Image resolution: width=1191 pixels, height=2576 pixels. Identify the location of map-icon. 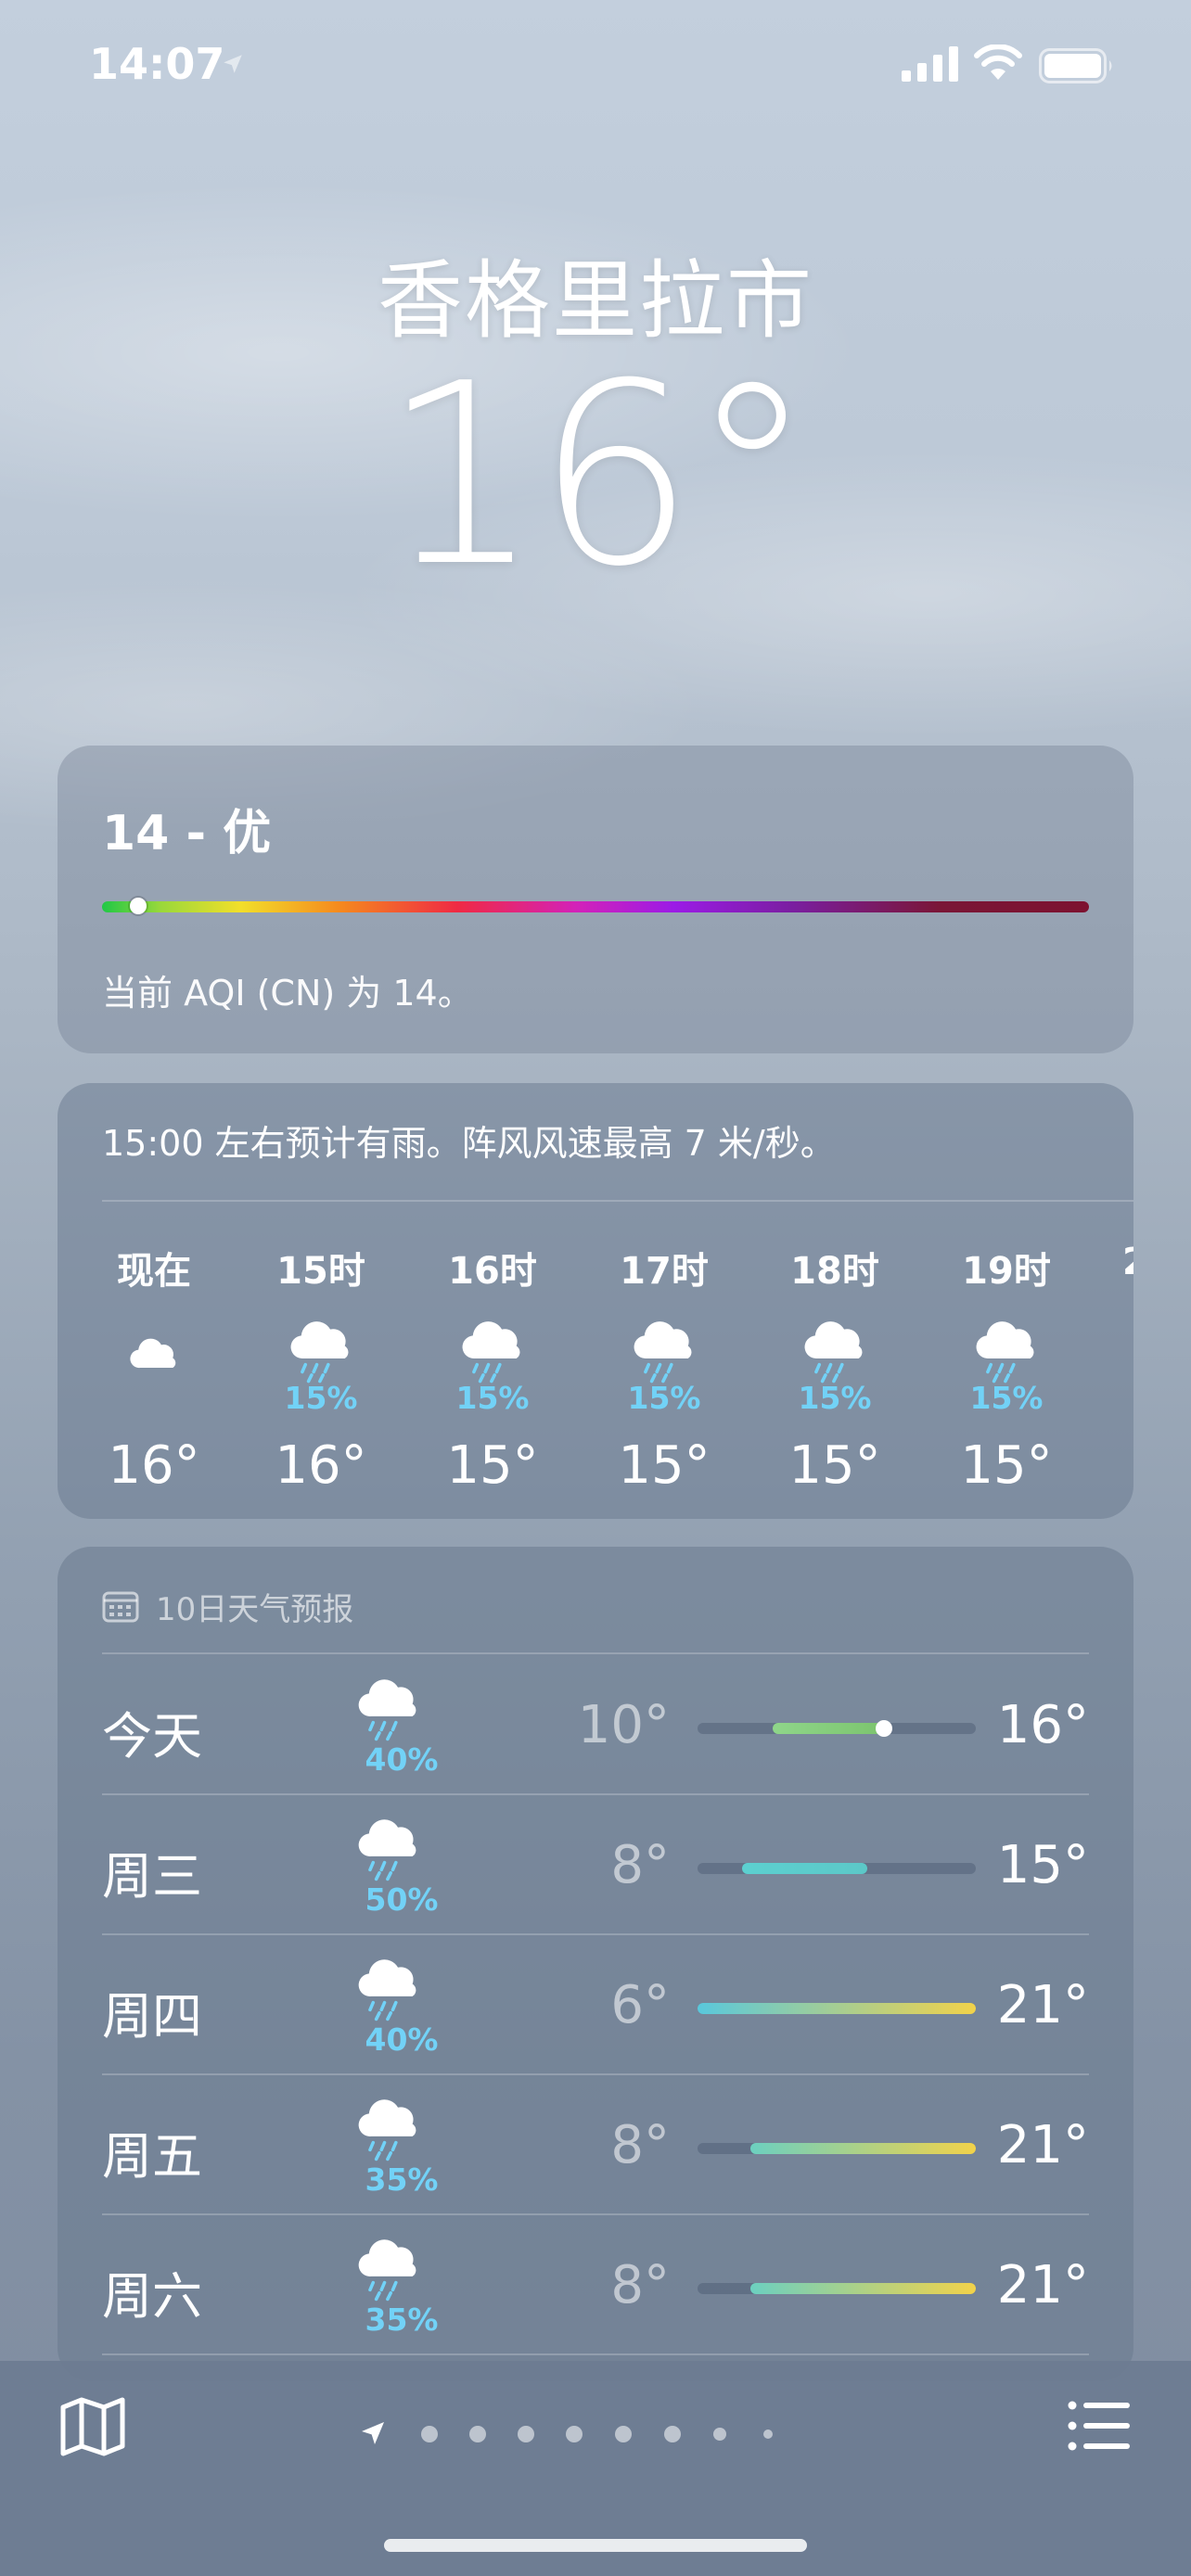
(92, 2426).